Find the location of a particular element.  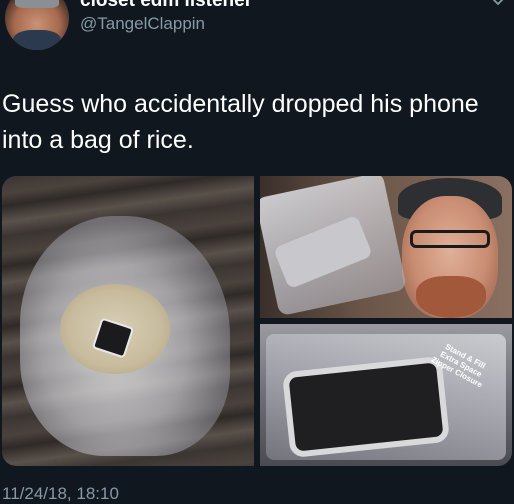

user-handle: @TangelClappin is located at coordinates (142, 24).